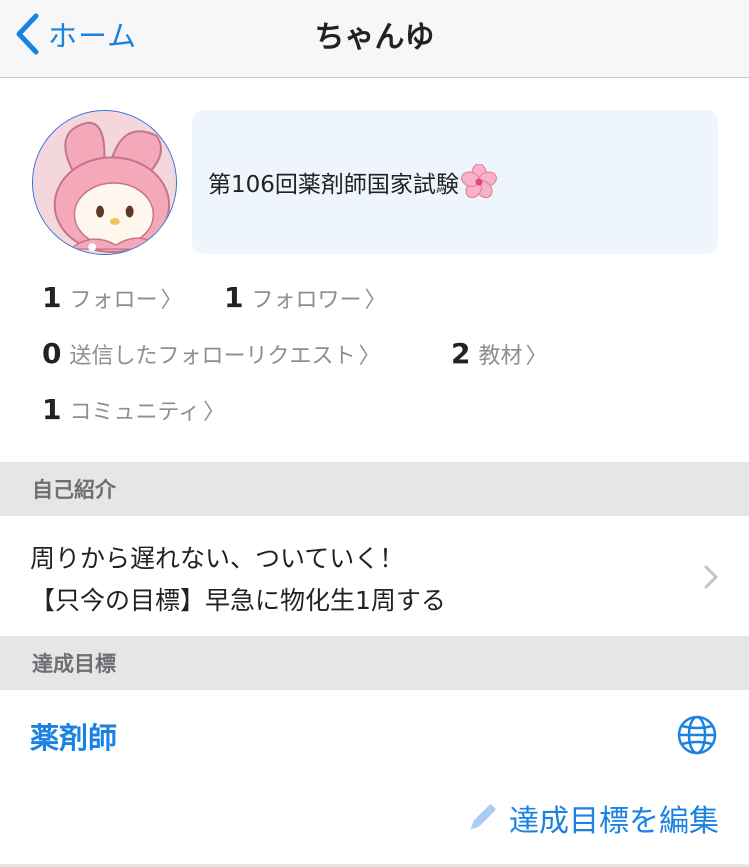 The height and width of the screenshot is (867, 749). What do you see at coordinates (333, 185) in the screenshot?
I see `bio-text: 第106回薬剤師国家試験` at bounding box center [333, 185].